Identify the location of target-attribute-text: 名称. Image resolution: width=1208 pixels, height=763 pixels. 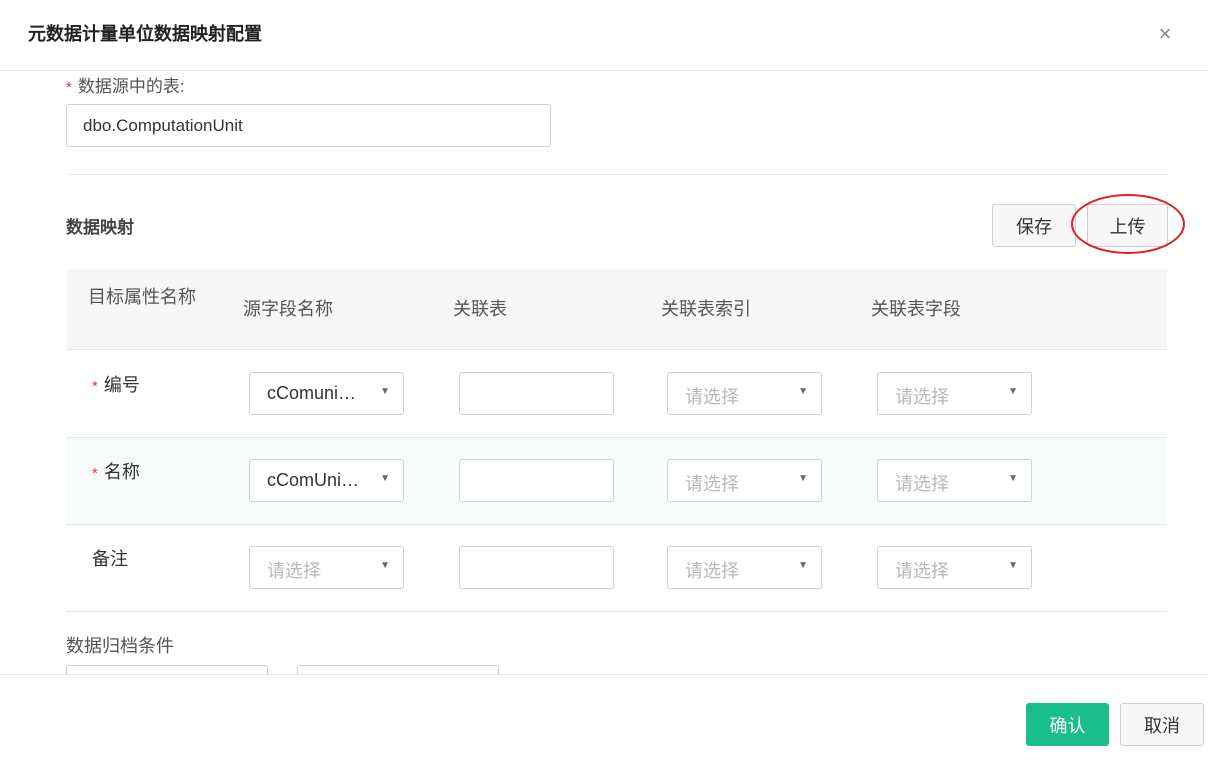
(121, 472).